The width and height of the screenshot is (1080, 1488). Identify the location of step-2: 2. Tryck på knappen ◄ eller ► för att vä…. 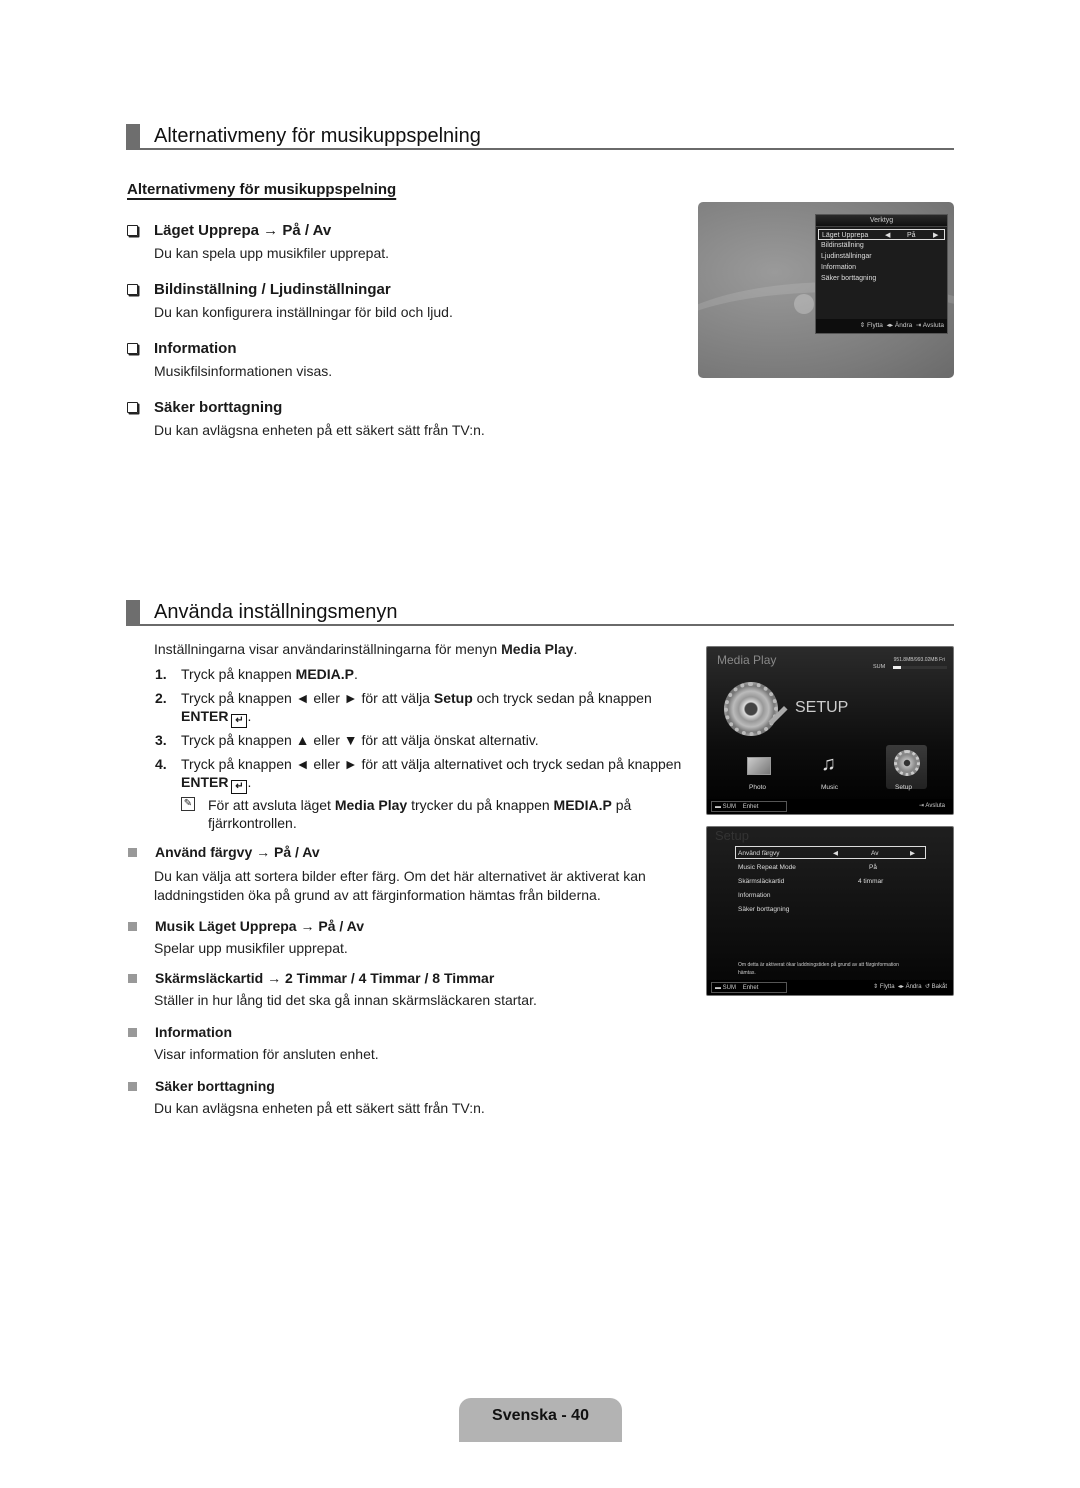
(403, 709).